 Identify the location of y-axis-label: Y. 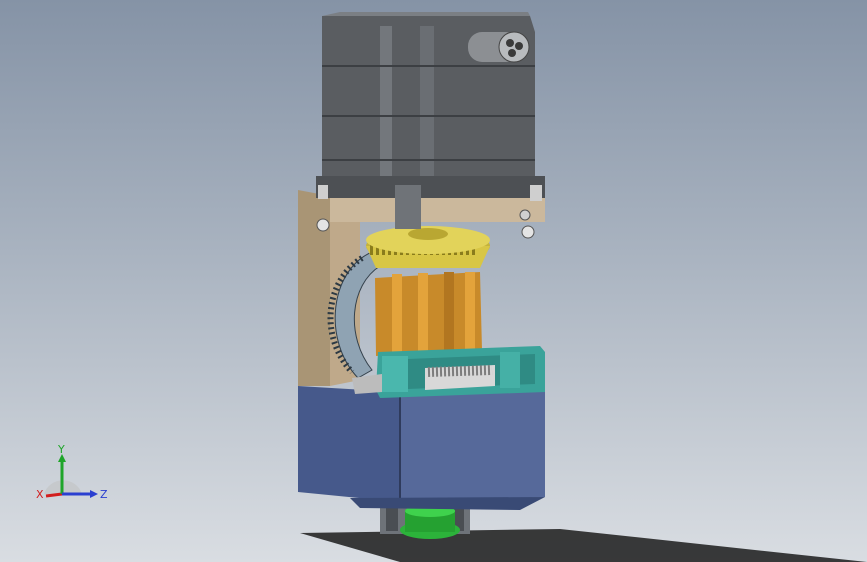
(61, 449).